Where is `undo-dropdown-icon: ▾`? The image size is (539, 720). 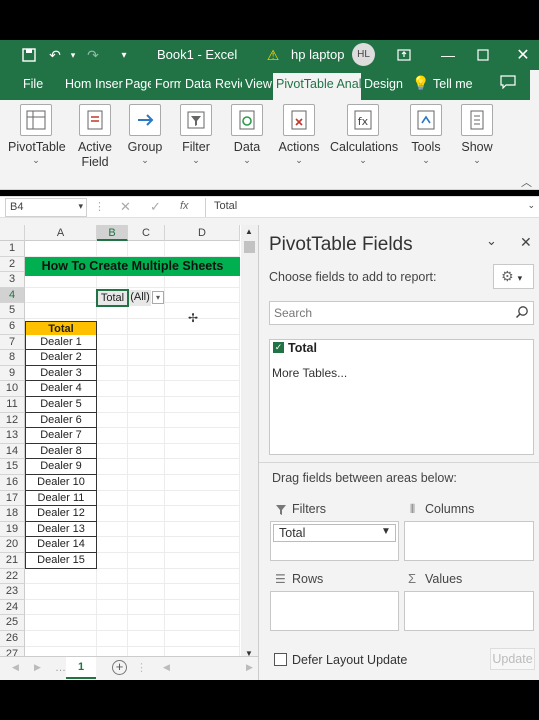
undo-dropdown-icon: ▾ is located at coordinates (73, 55).